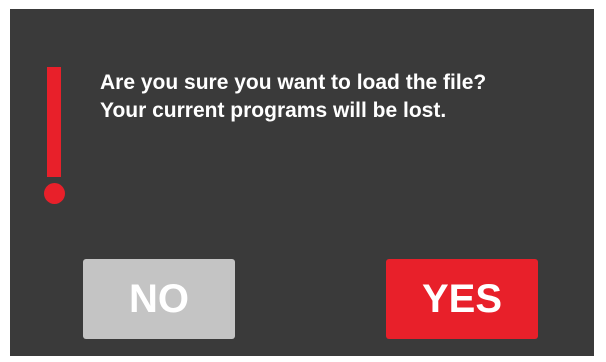 The width and height of the screenshot is (606, 362). I want to click on exclamation-icon, so click(56, 137).